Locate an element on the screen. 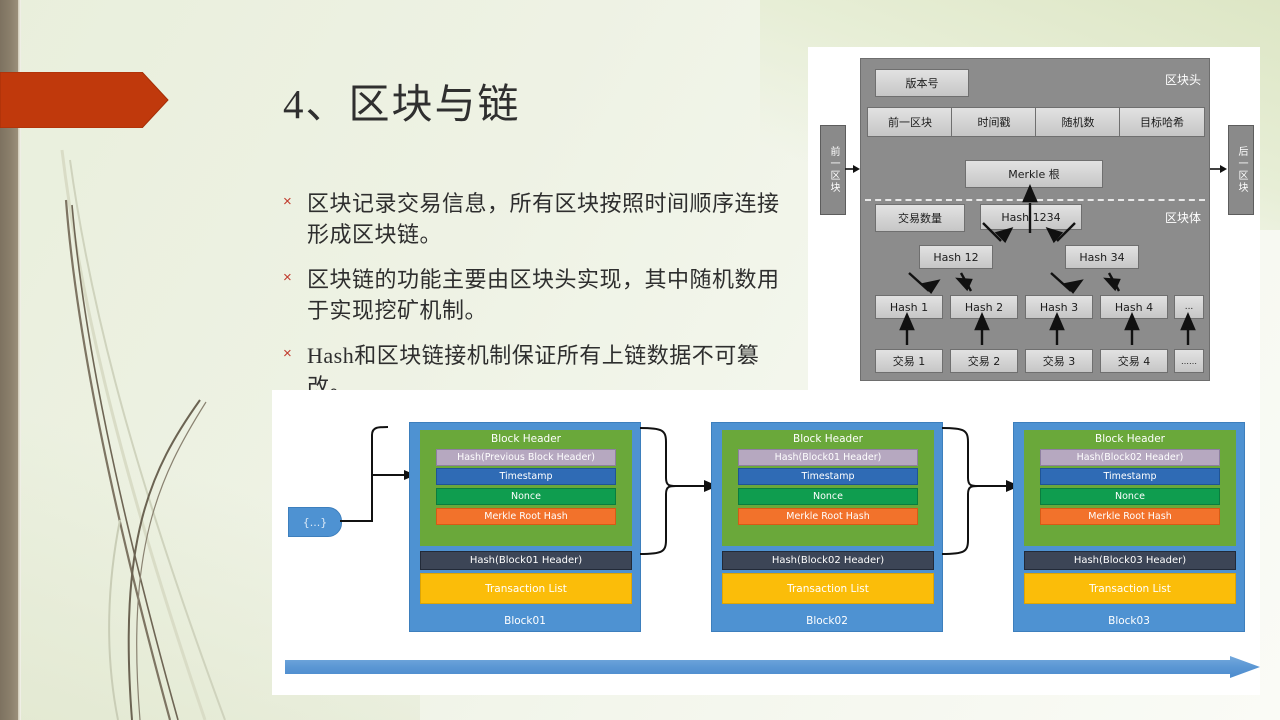 Image resolution: width=1280 pixels, height=720 pixels. block-03-merkle-root-hash: Merkle Root Hash is located at coordinates (1130, 516).